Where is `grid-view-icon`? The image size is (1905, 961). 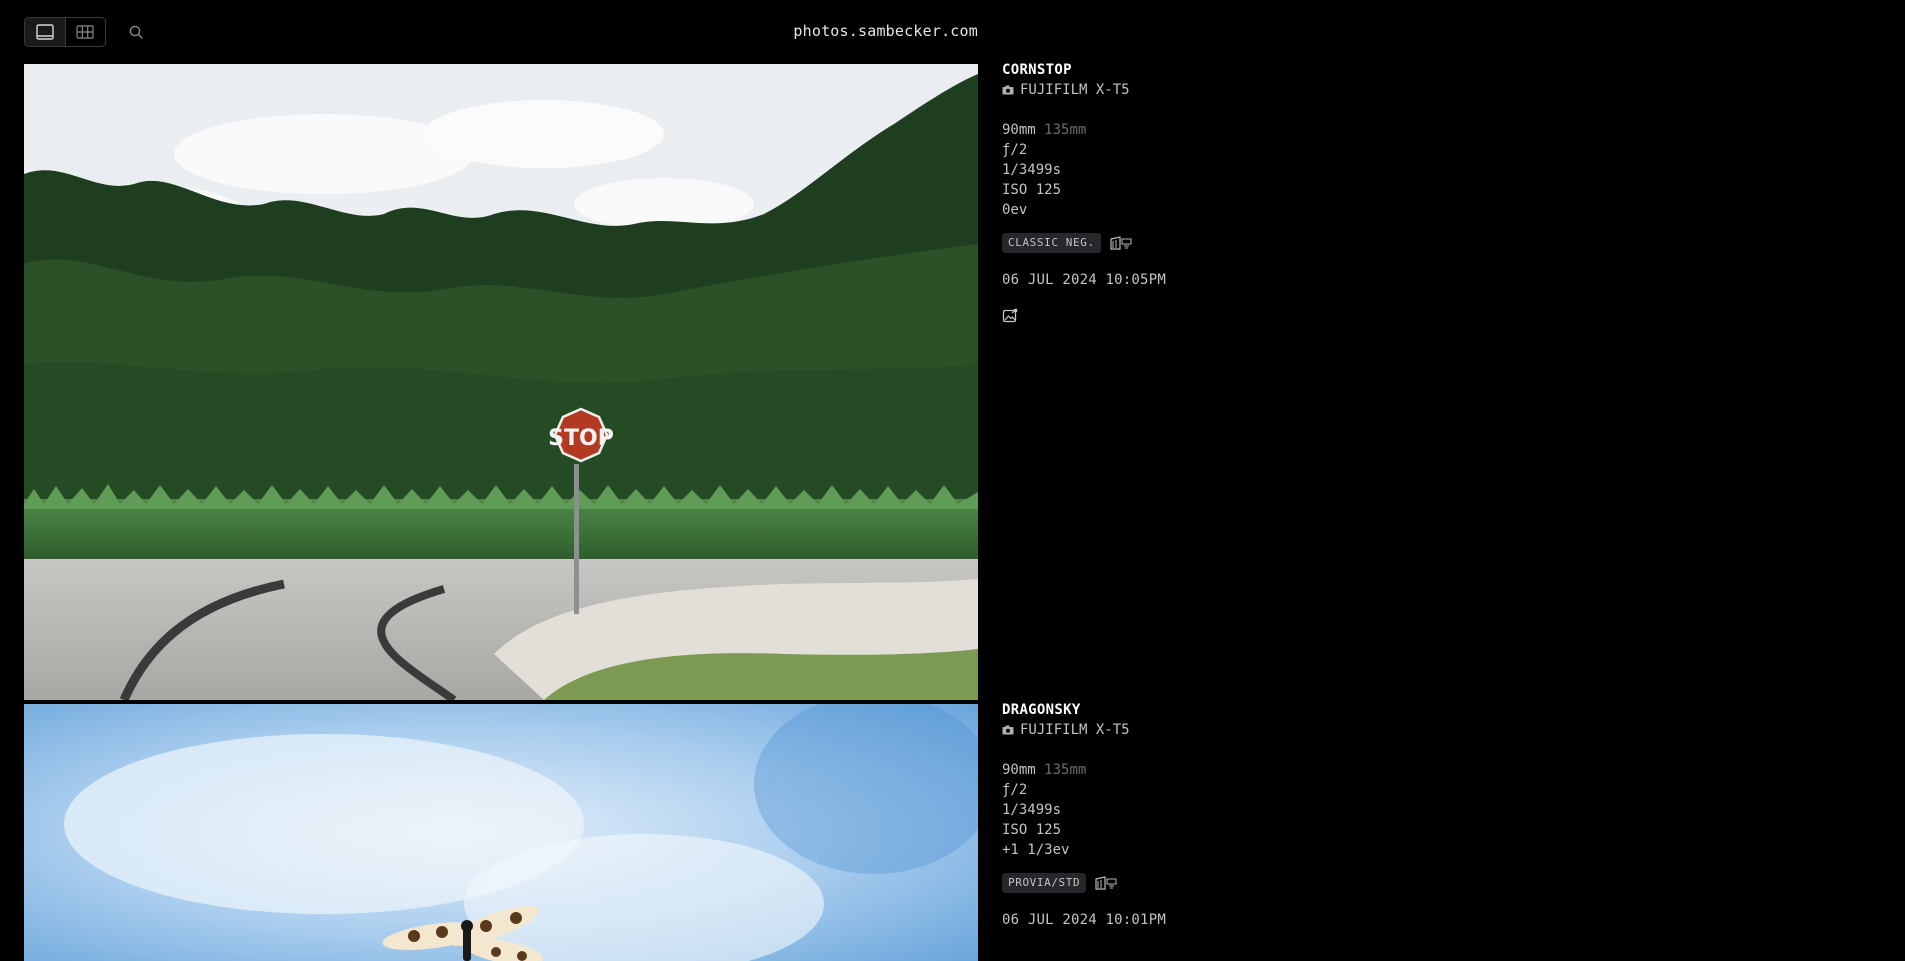 grid-view-icon is located at coordinates (85, 32).